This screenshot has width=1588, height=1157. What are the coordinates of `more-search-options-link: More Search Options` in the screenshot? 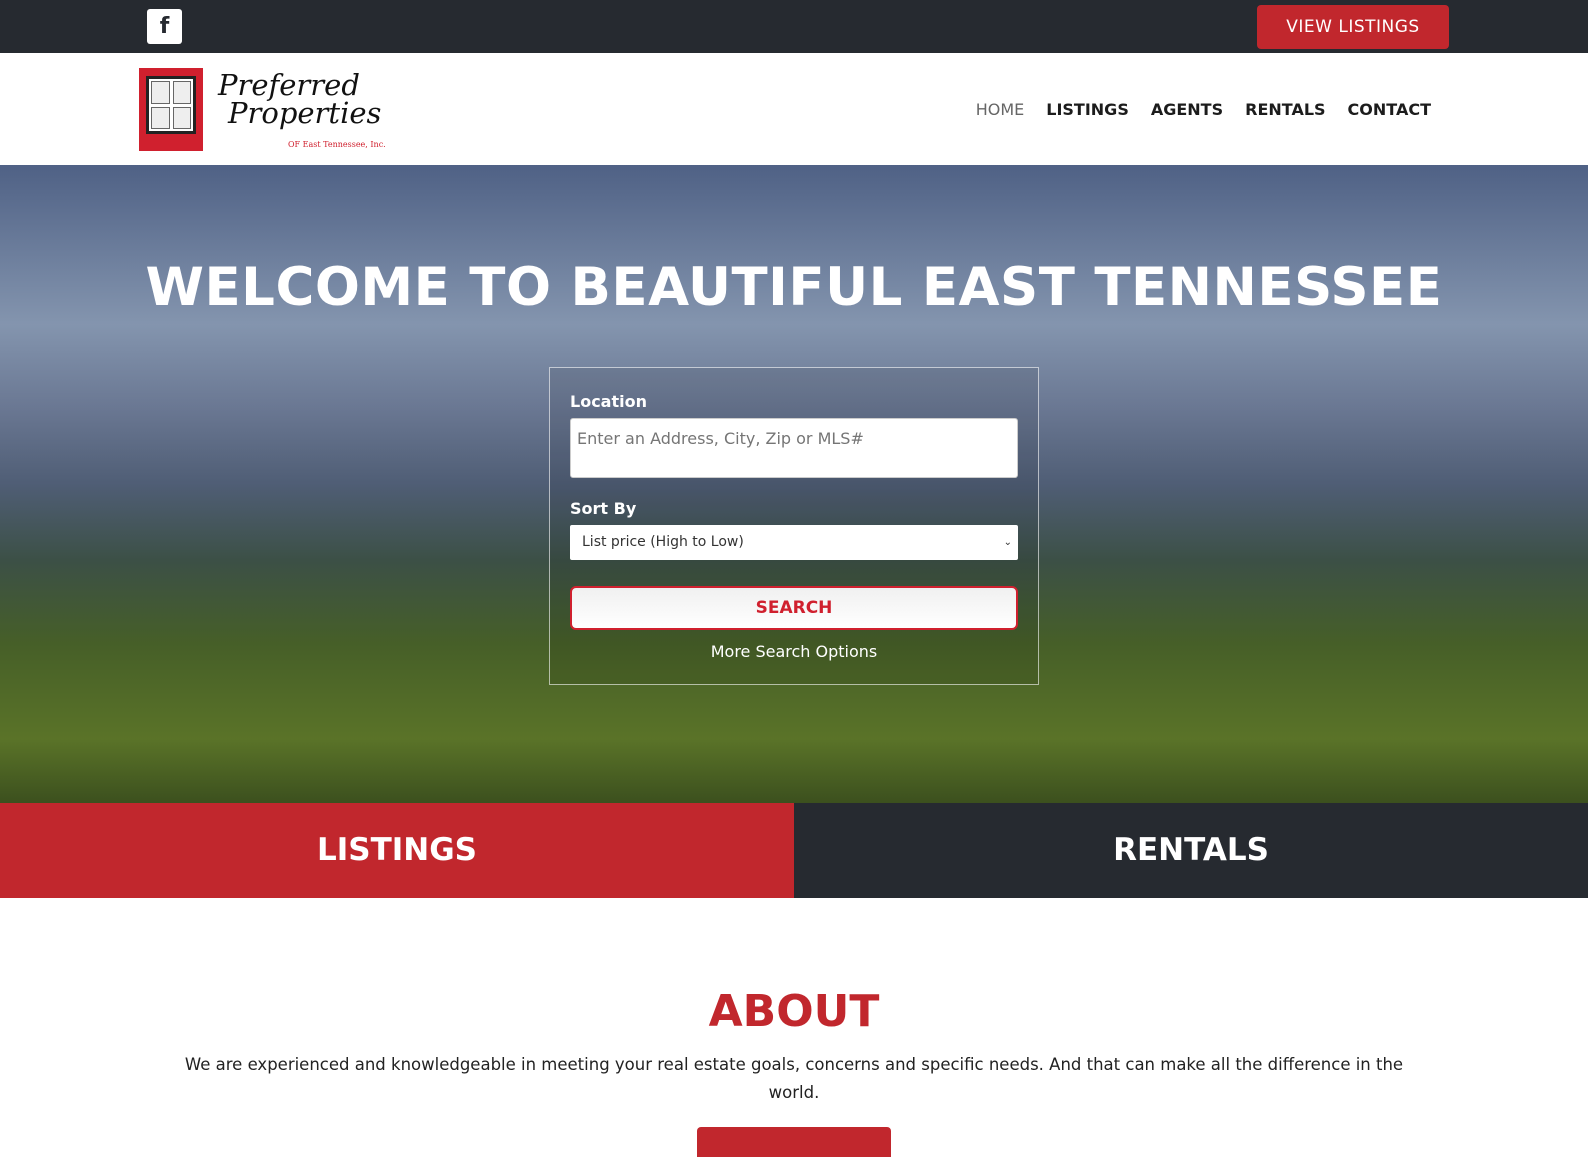 It's located at (794, 651).